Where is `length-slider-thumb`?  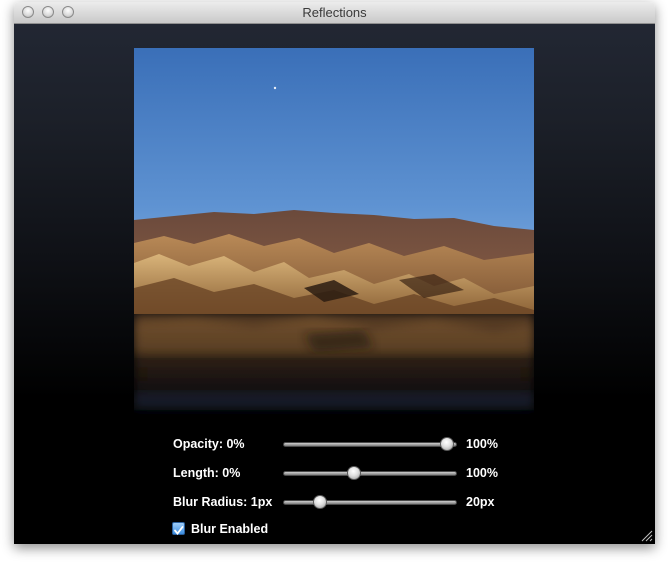
length-slider-thumb is located at coordinates (354, 473).